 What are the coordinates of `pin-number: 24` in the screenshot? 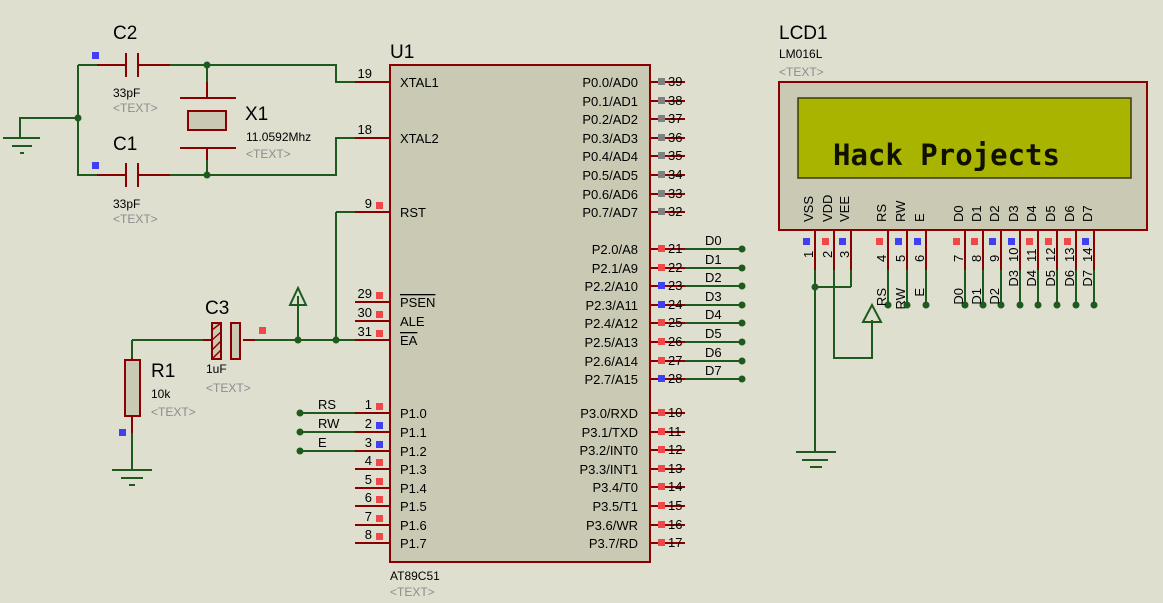 It's located at (675, 304).